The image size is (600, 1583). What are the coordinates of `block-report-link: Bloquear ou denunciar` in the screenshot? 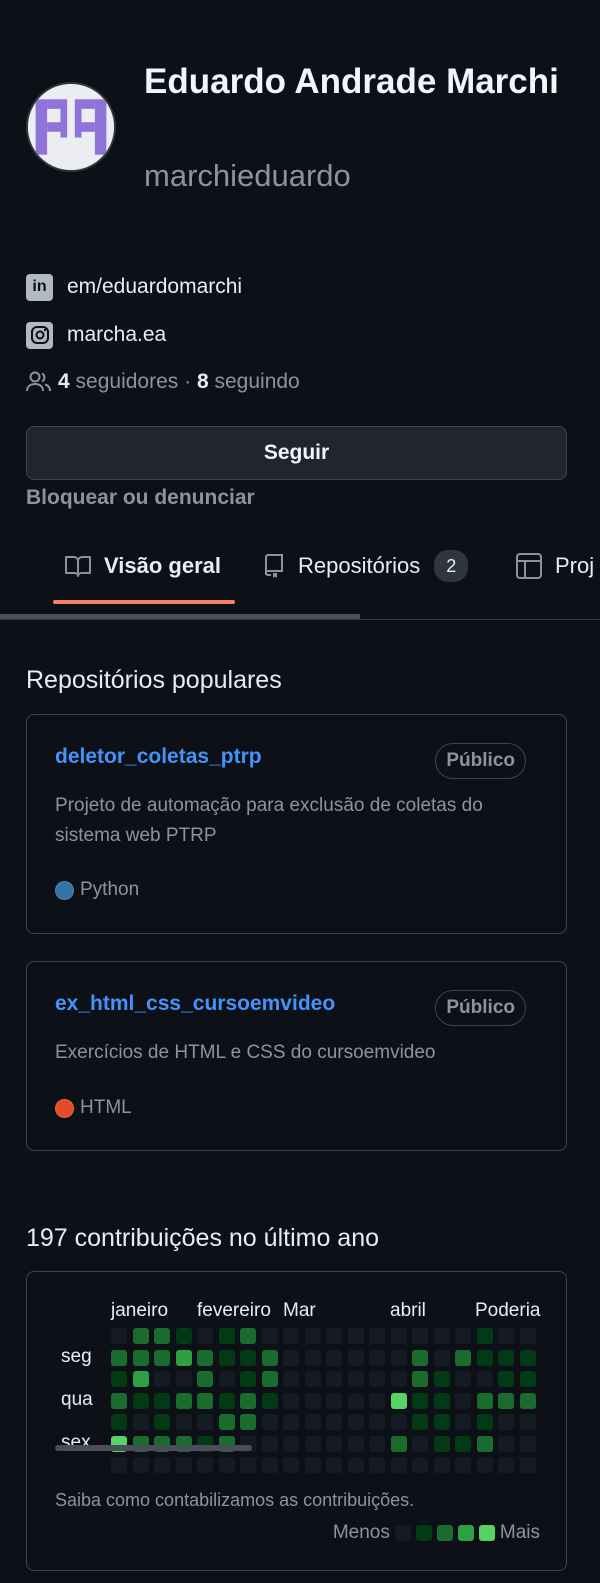 It's located at (140, 498).